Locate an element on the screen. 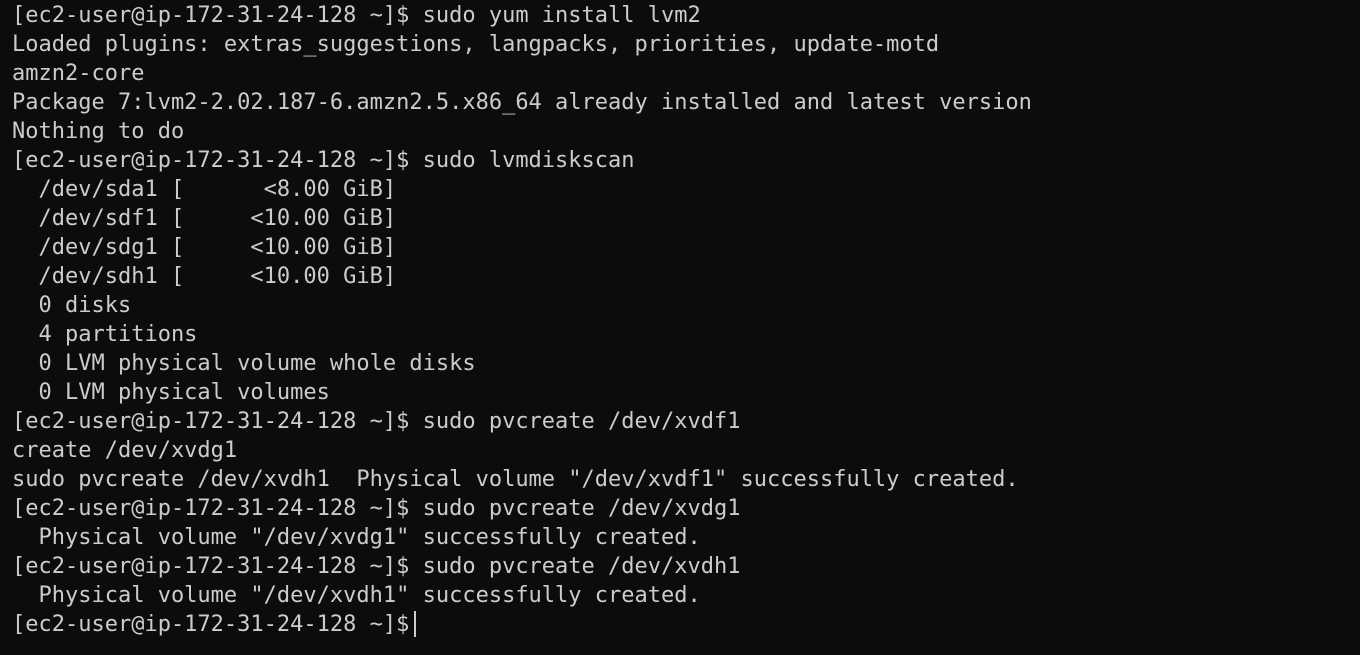 The width and height of the screenshot is (1360, 655). text-cursor is located at coordinates (415, 624).